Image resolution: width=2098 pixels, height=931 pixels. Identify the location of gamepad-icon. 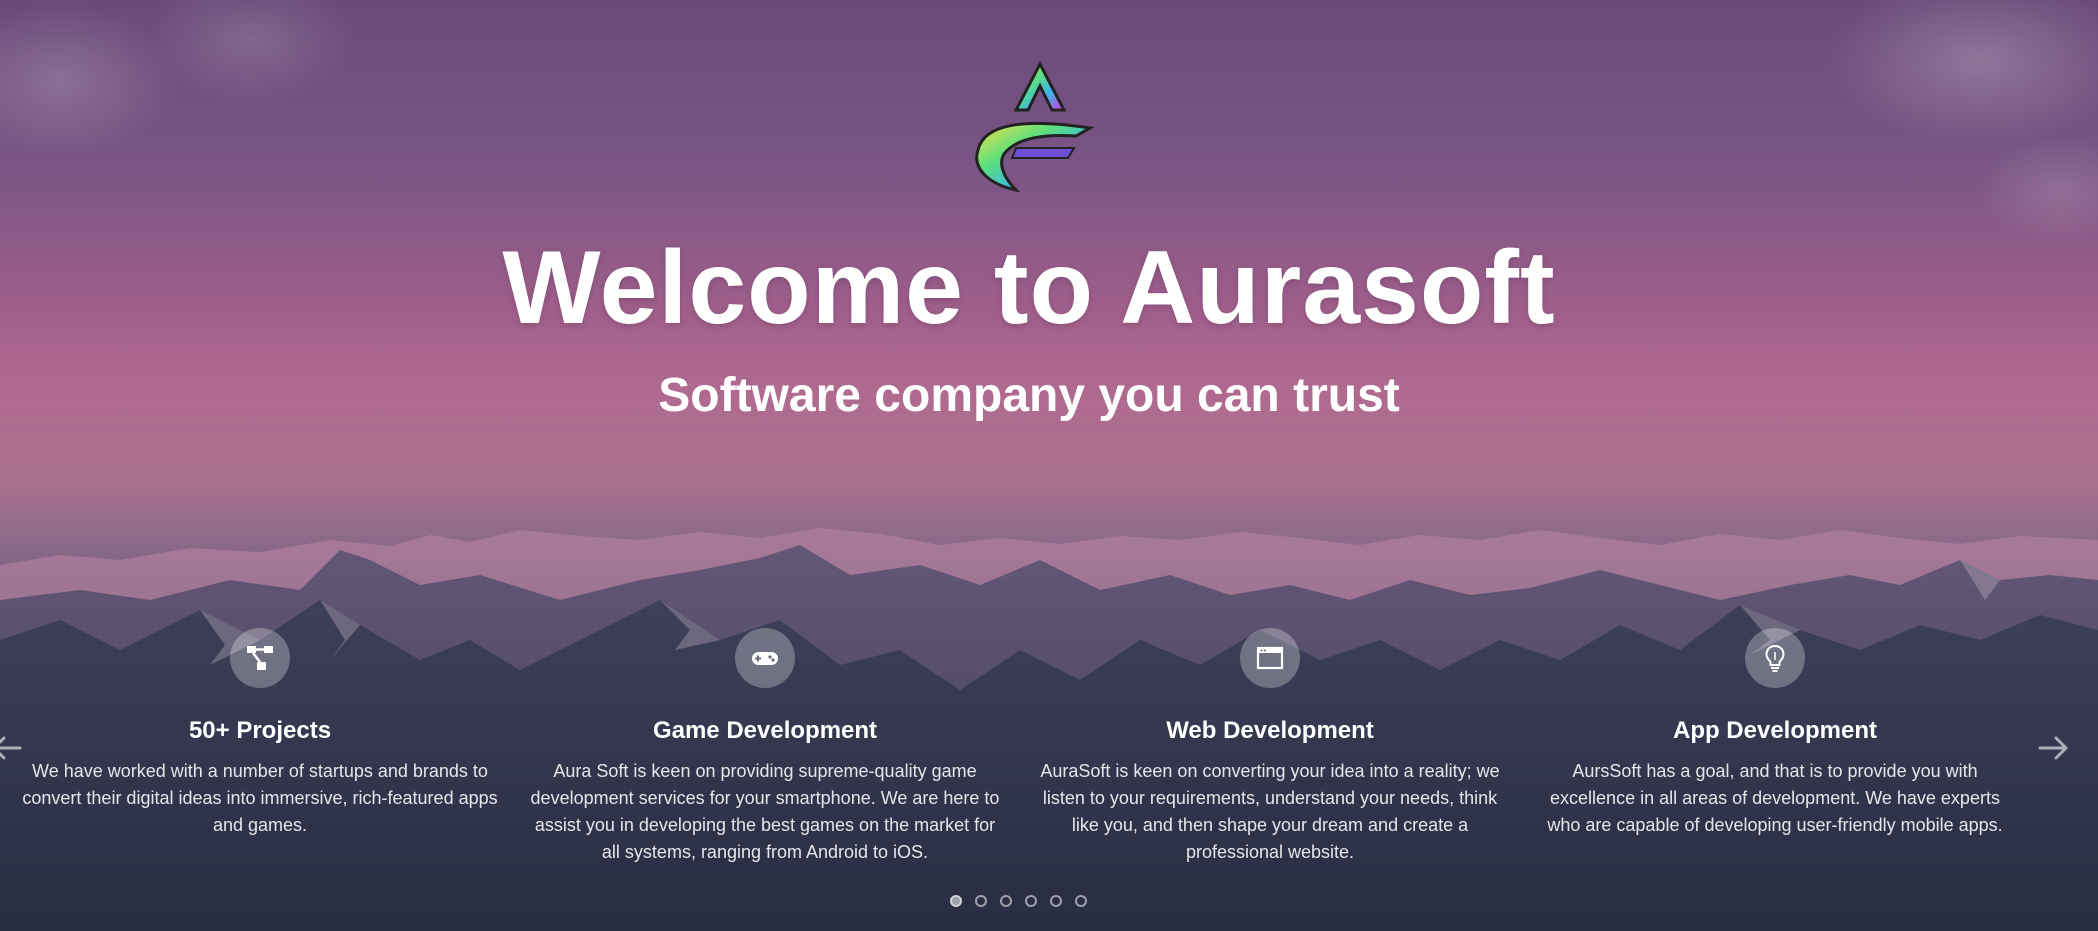
(765, 658).